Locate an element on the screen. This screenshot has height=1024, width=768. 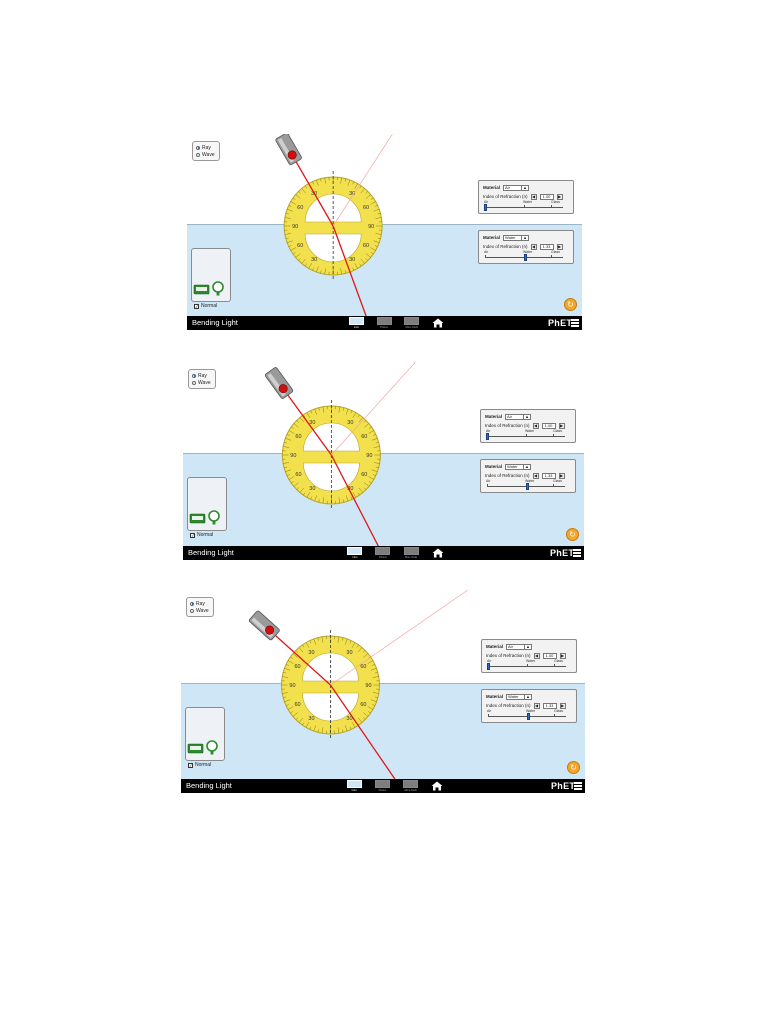
material-value: Water is located at coordinates (513, 696).